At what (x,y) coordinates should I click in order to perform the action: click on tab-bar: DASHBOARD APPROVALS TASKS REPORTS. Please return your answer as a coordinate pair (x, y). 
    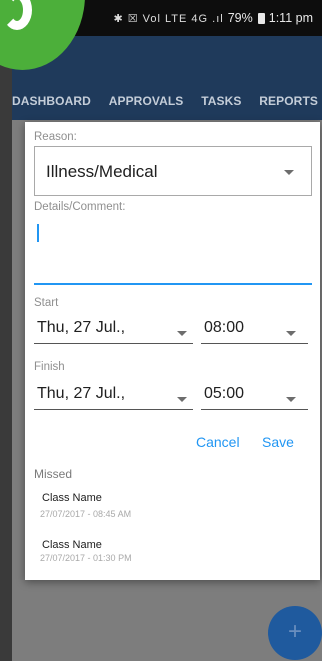
    Looking at the image, I should click on (161, 101).